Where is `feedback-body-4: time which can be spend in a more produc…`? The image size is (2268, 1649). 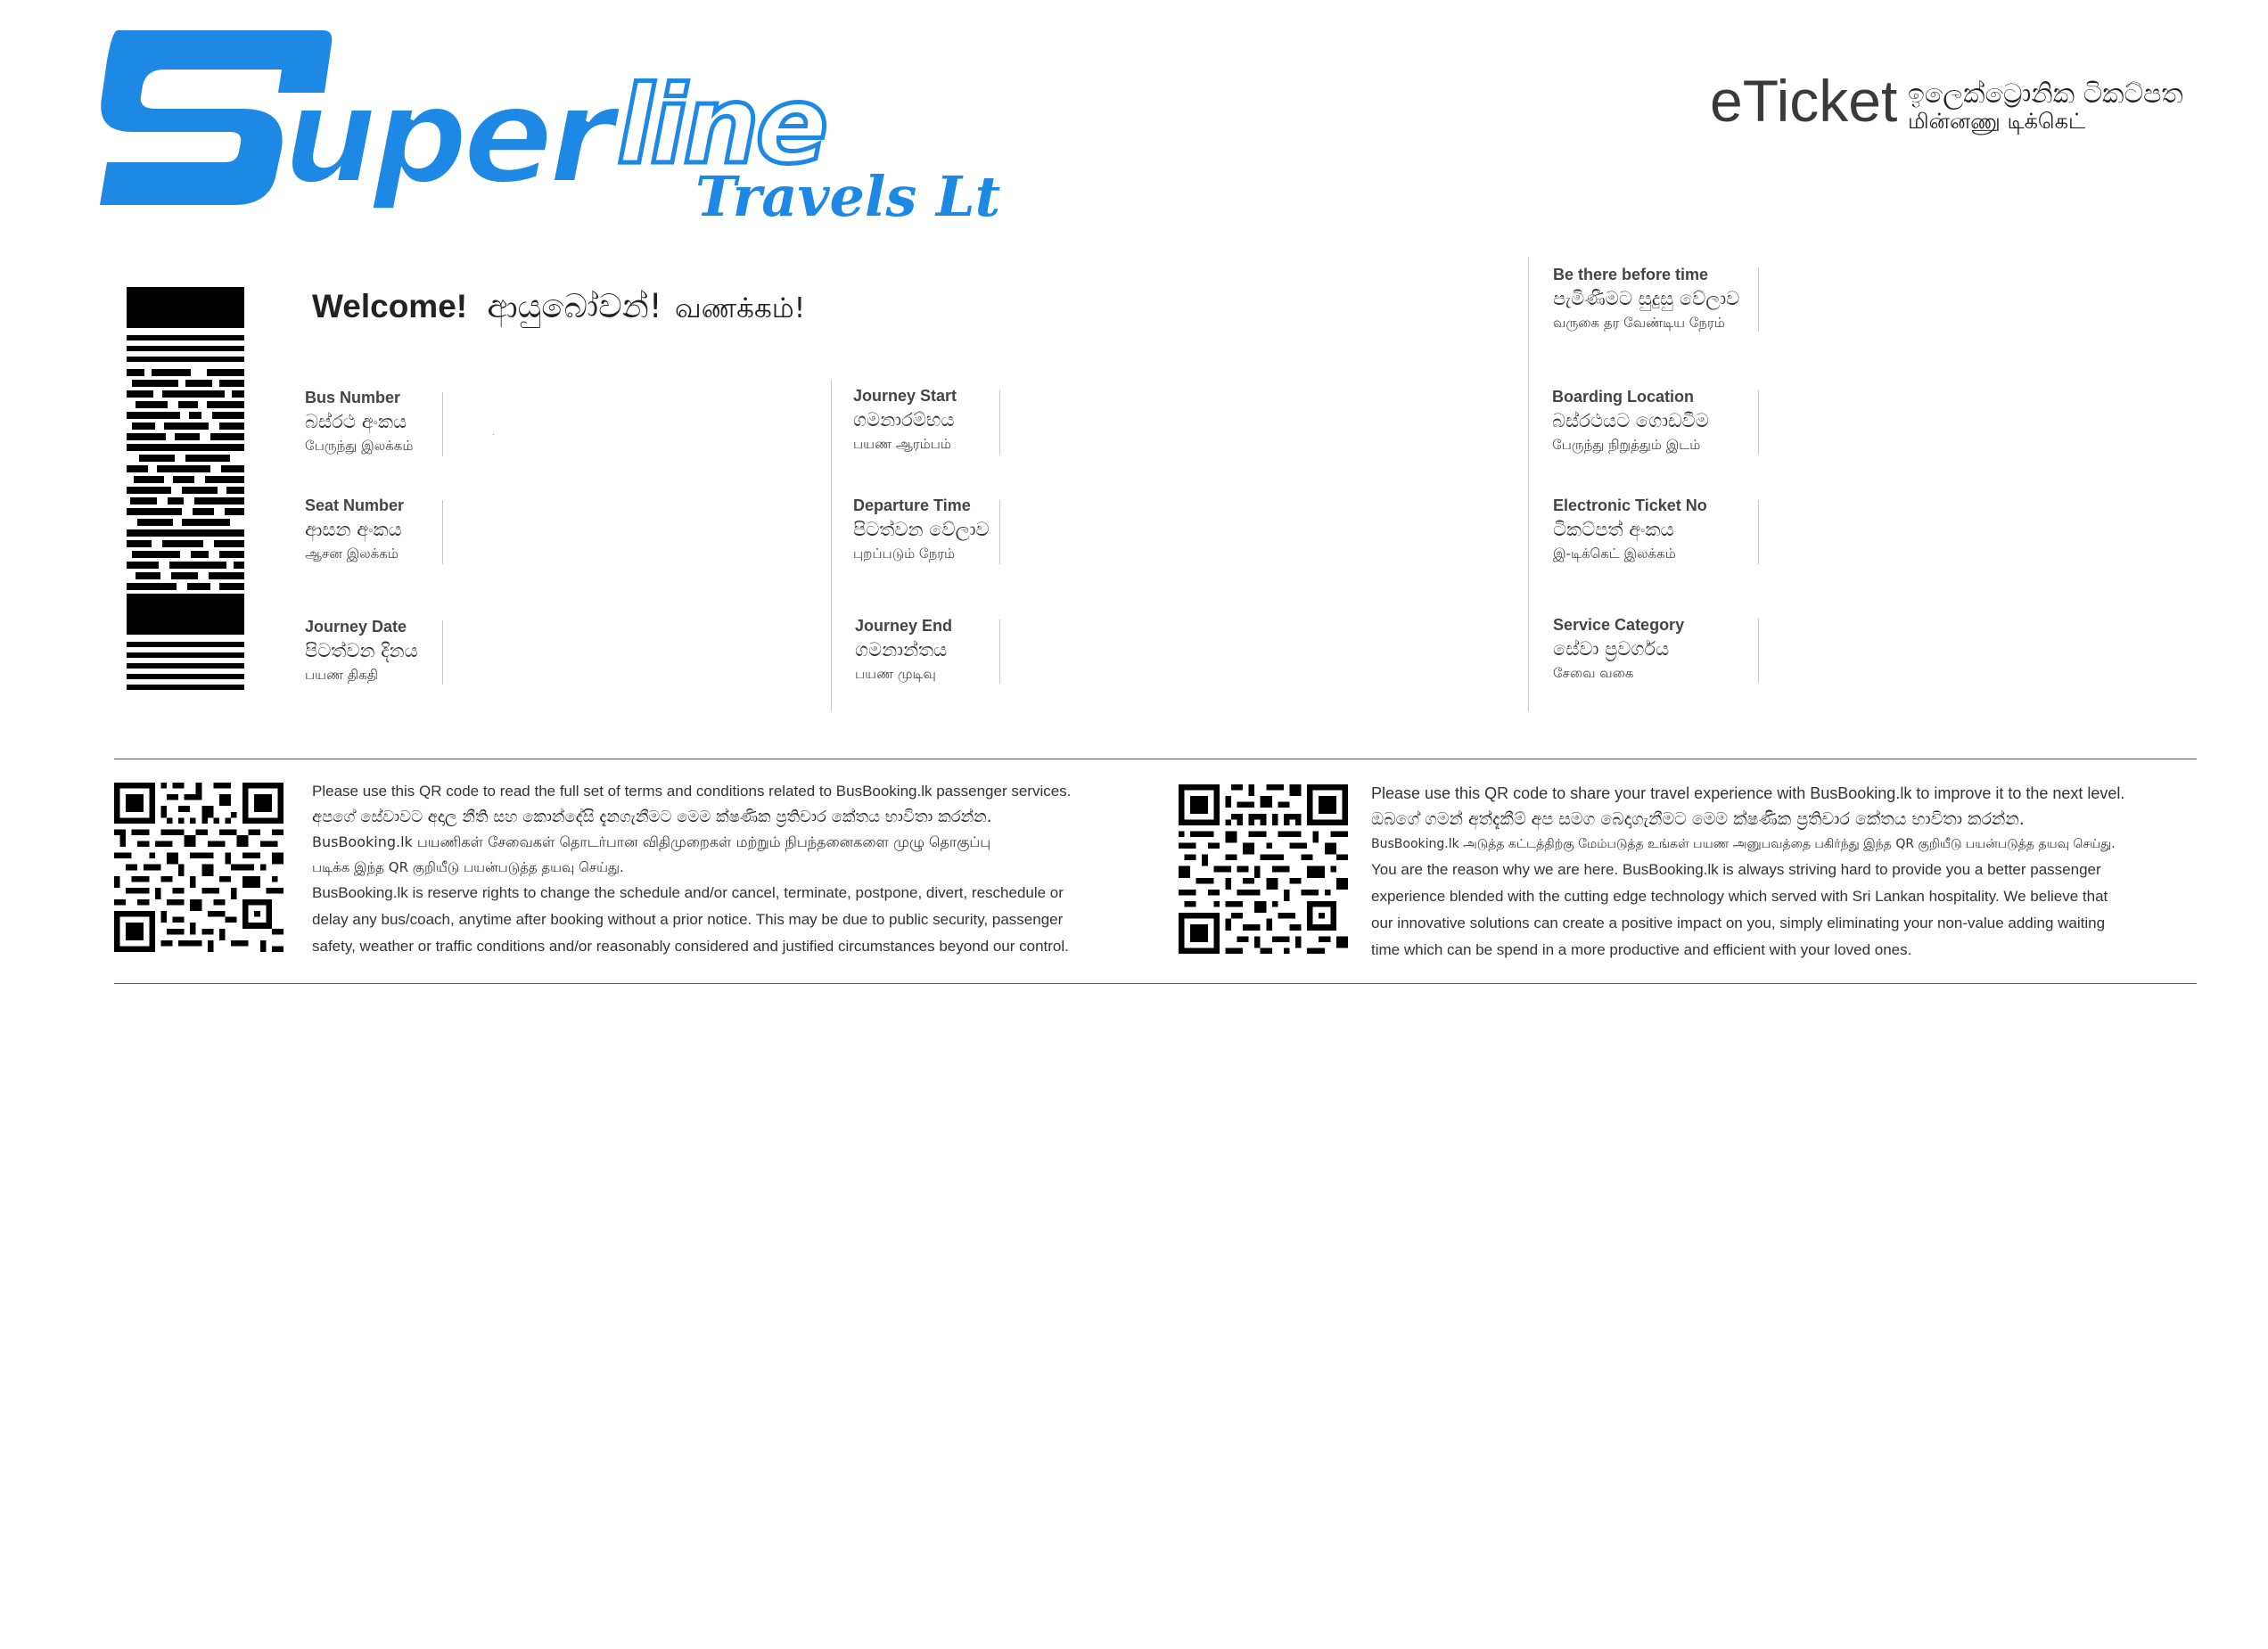 feedback-body-4: time which can be spend in a more produc… is located at coordinates (1641, 949).